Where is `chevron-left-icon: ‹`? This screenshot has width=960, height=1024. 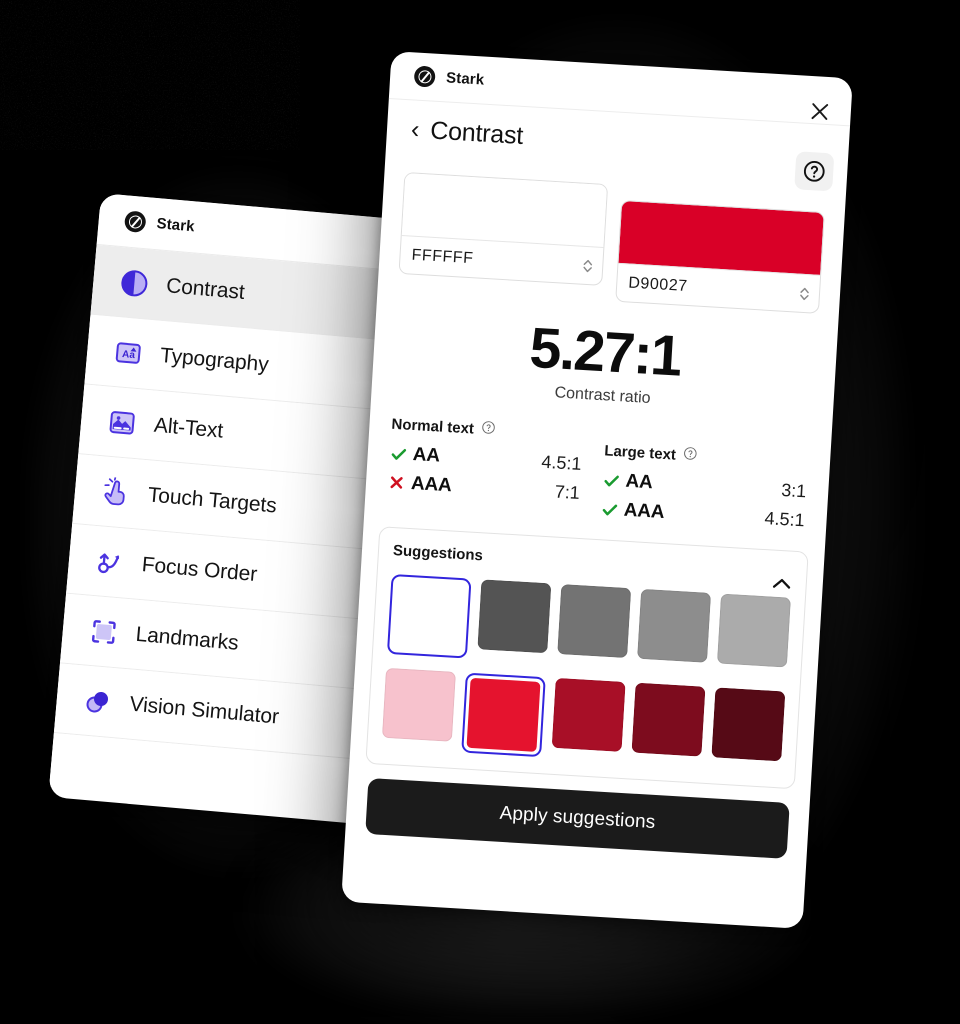 chevron-left-icon: ‹ is located at coordinates (415, 129).